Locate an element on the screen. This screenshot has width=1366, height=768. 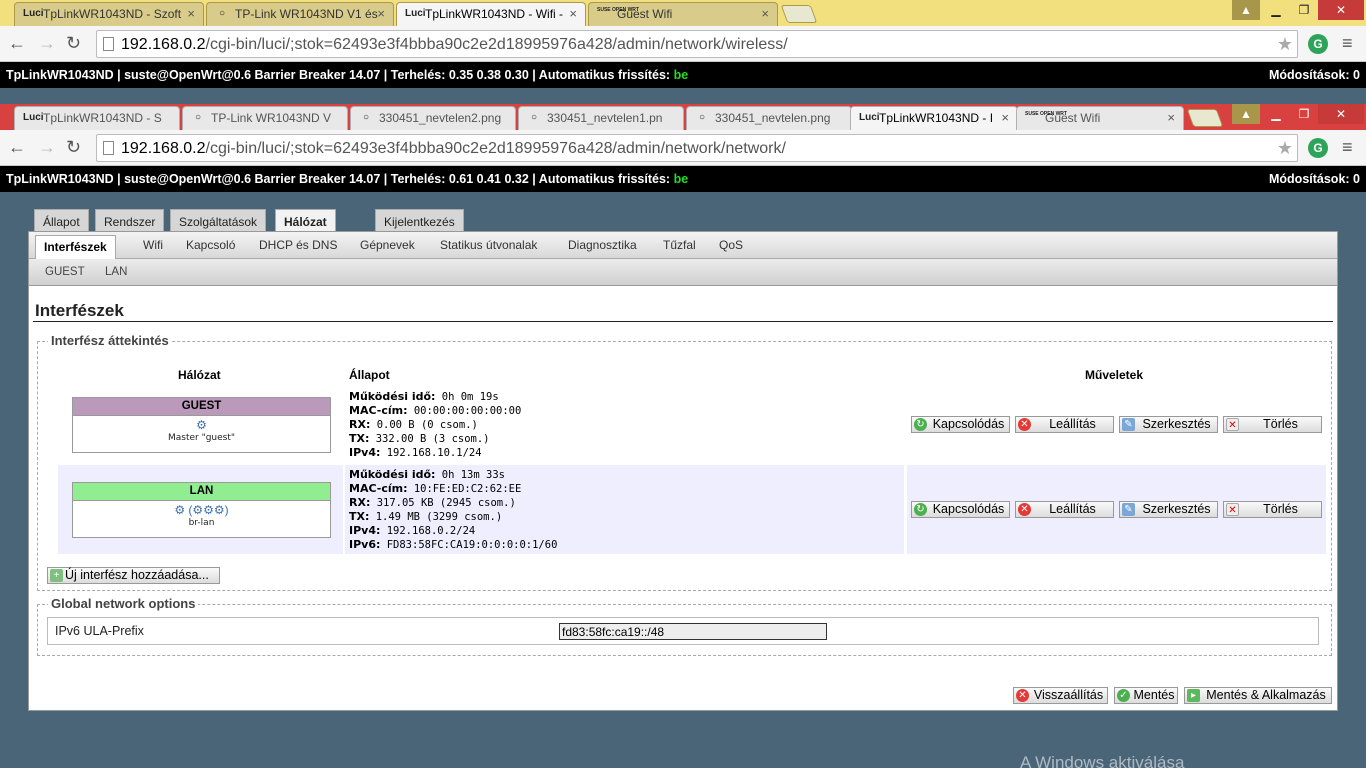
subtab-dhcp-dns: DHCP és DNS is located at coordinates (298, 245).